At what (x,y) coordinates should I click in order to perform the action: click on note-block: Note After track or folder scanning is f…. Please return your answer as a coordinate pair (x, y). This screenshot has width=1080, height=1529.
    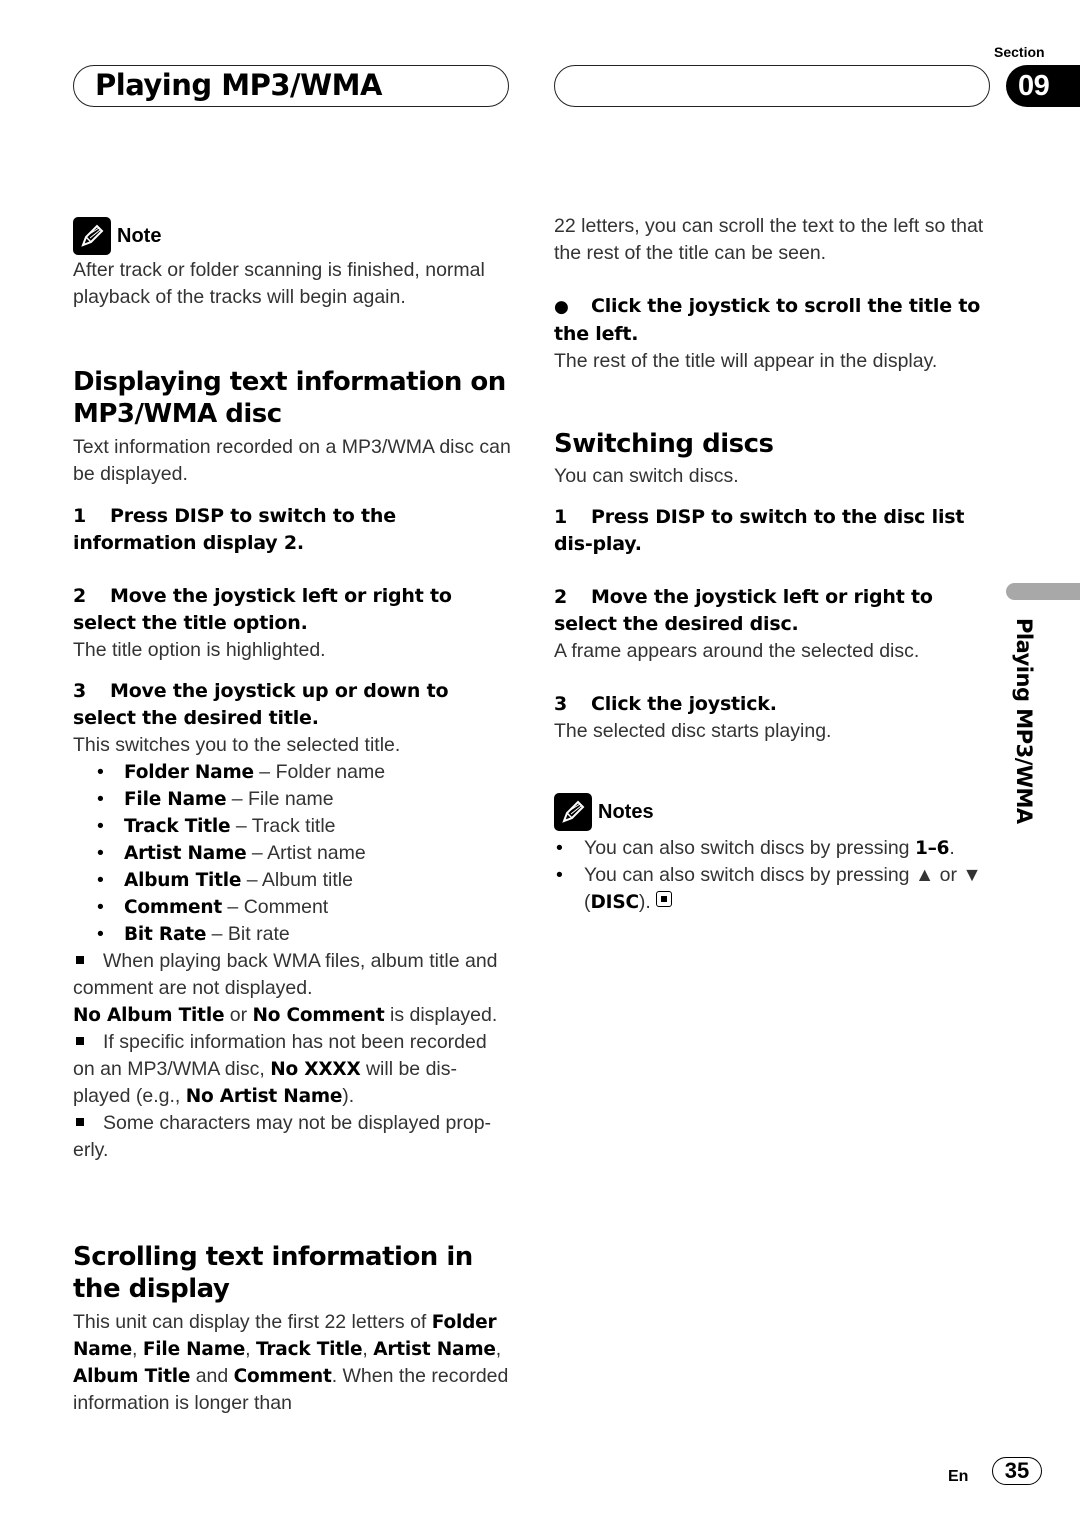
    Looking at the image, I should click on (293, 264).